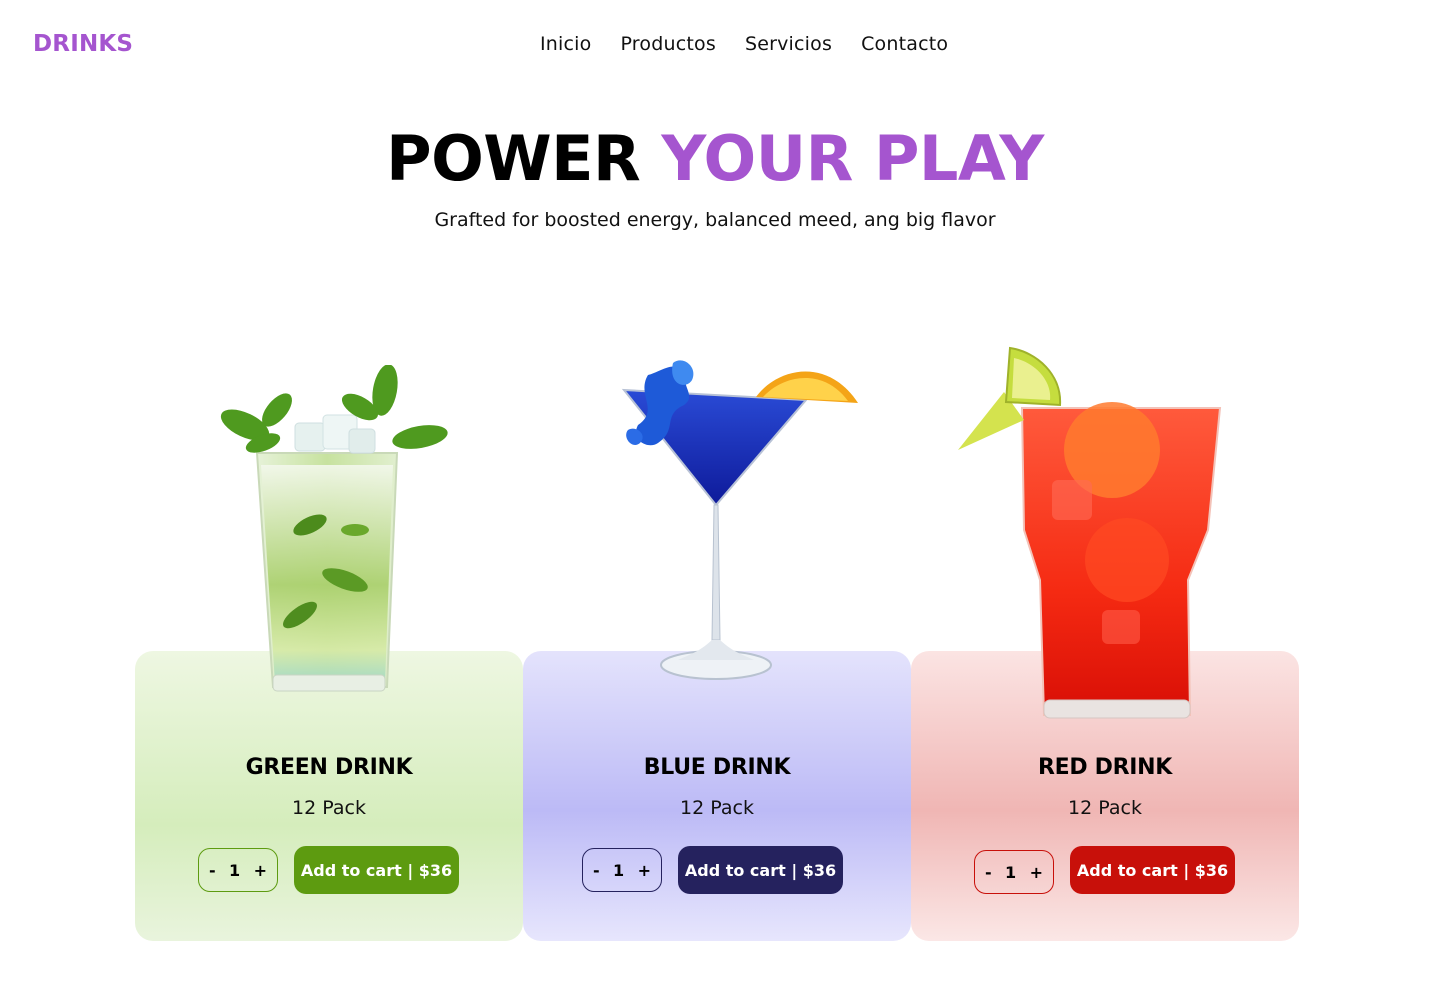 The width and height of the screenshot is (1430, 991). I want to click on product-name: GREEN DRINK, so click(329, 767).